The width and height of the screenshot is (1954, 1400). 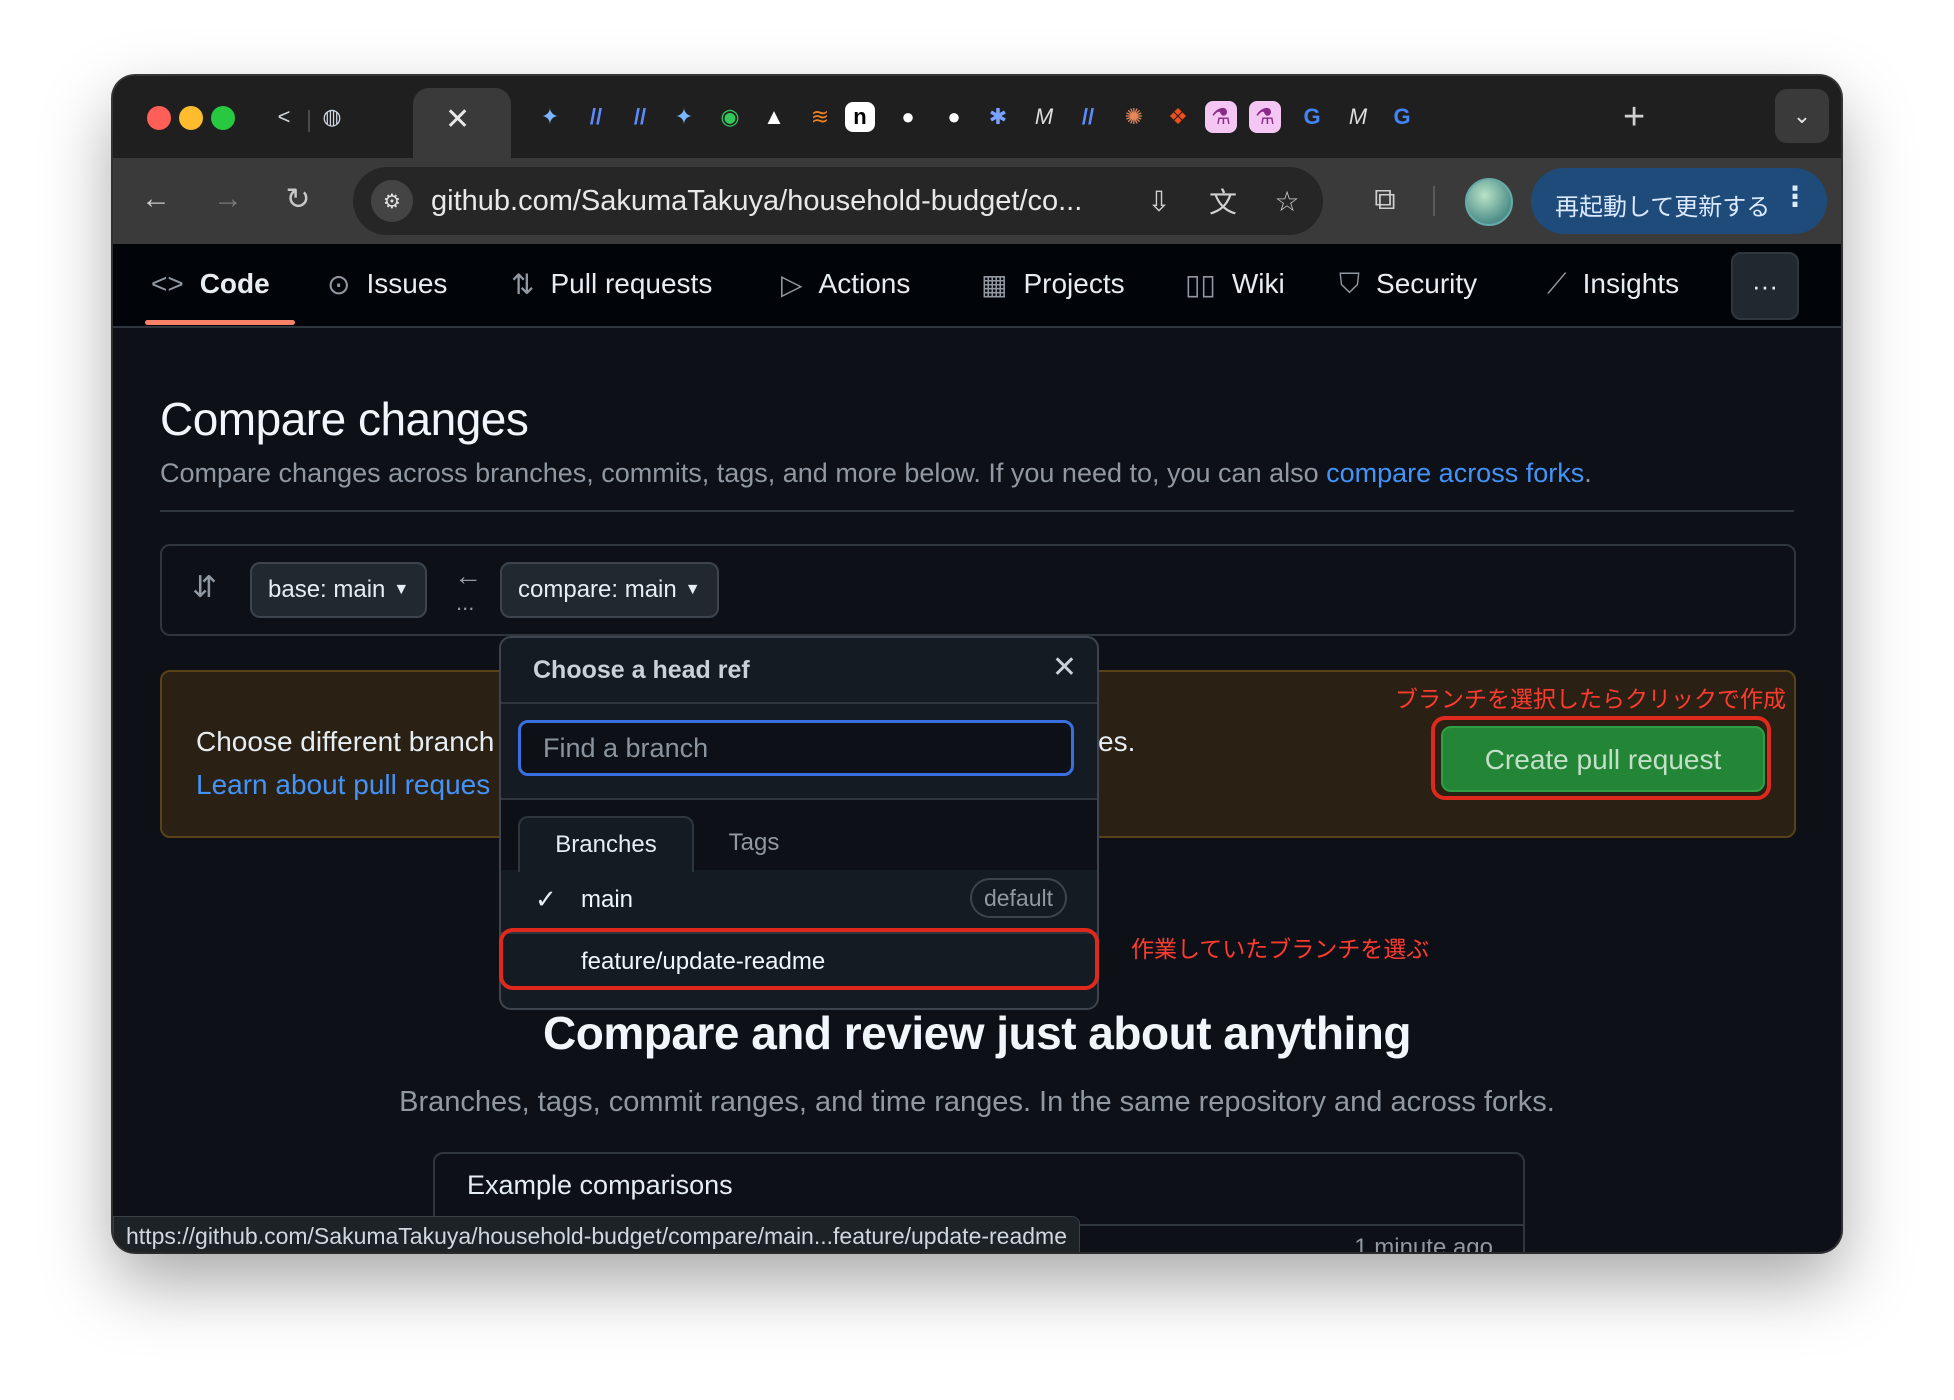 I want to click on translate-icon: 文, so click(x=1223, y=201).